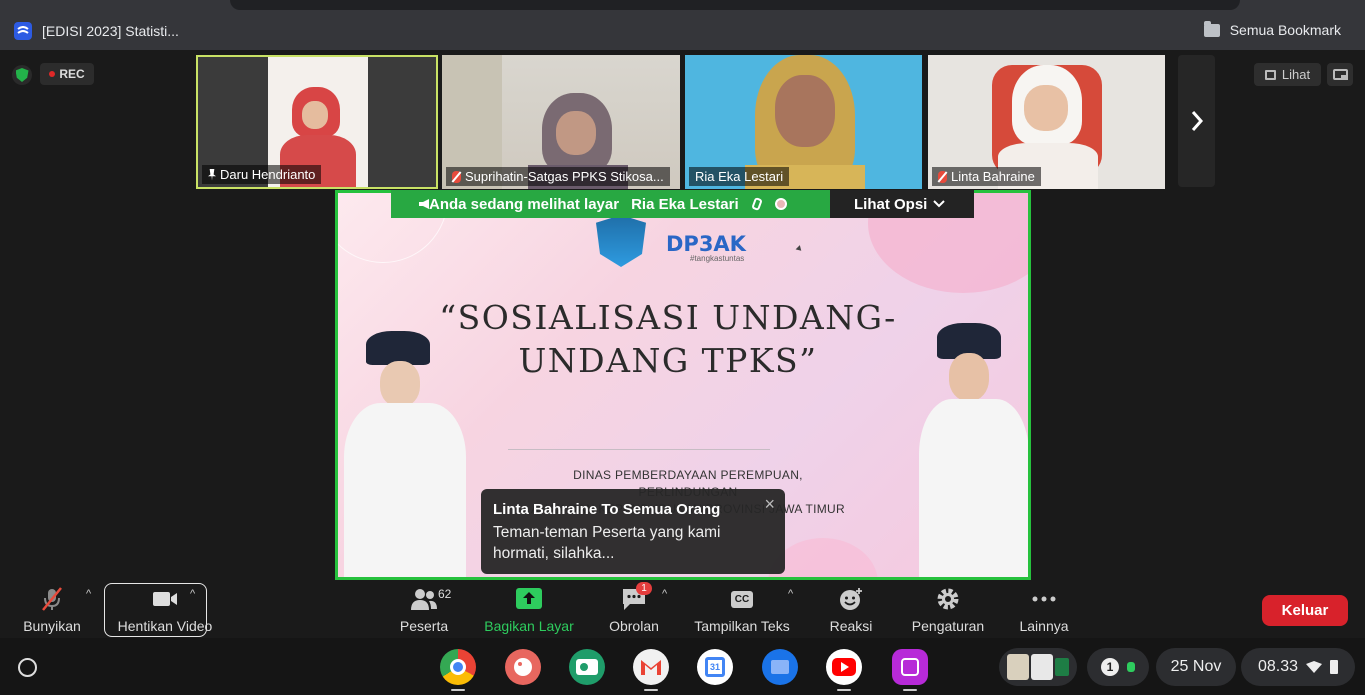  What do you see at coordinates (799, 249) in the screenshot?
I see `cursor-icon` at bounding box center [799, 249].